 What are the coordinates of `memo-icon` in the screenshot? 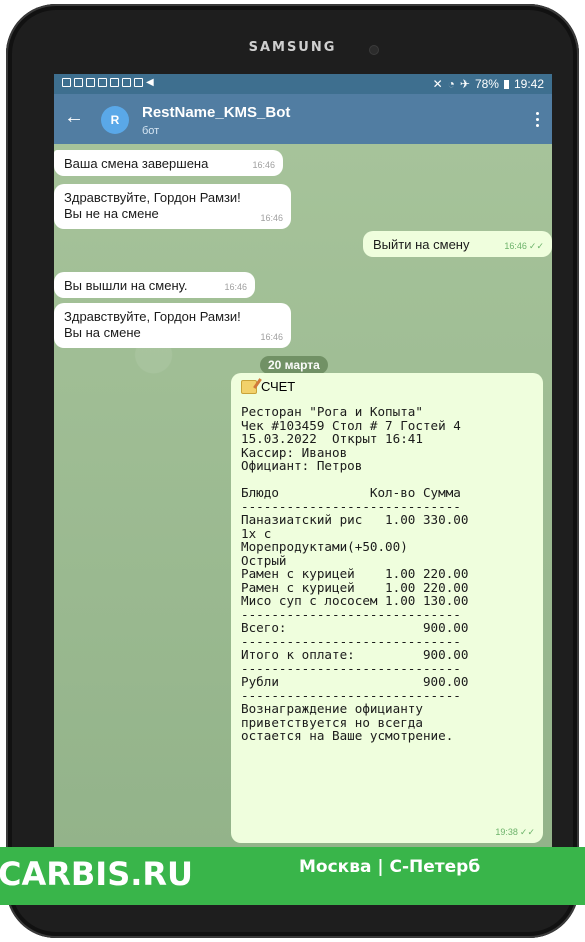 It's located at (249, 386).